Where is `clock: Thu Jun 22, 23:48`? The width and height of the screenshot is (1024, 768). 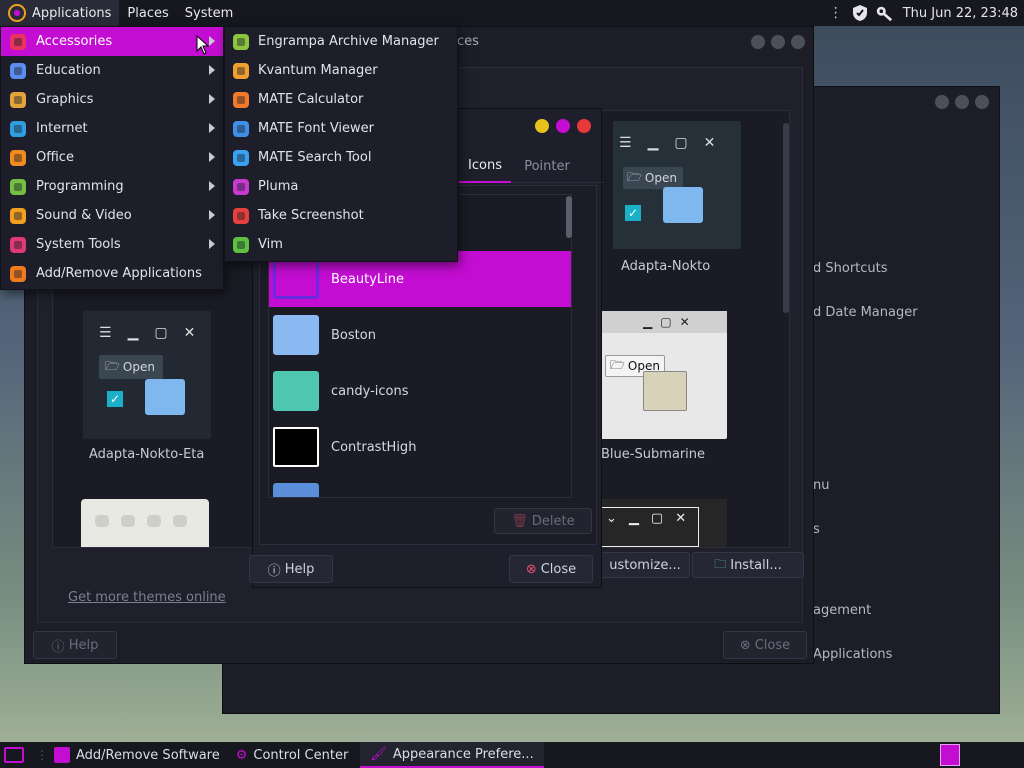 clock: Thu Jun 22, 23:48 is located at coordinates (960, 13).